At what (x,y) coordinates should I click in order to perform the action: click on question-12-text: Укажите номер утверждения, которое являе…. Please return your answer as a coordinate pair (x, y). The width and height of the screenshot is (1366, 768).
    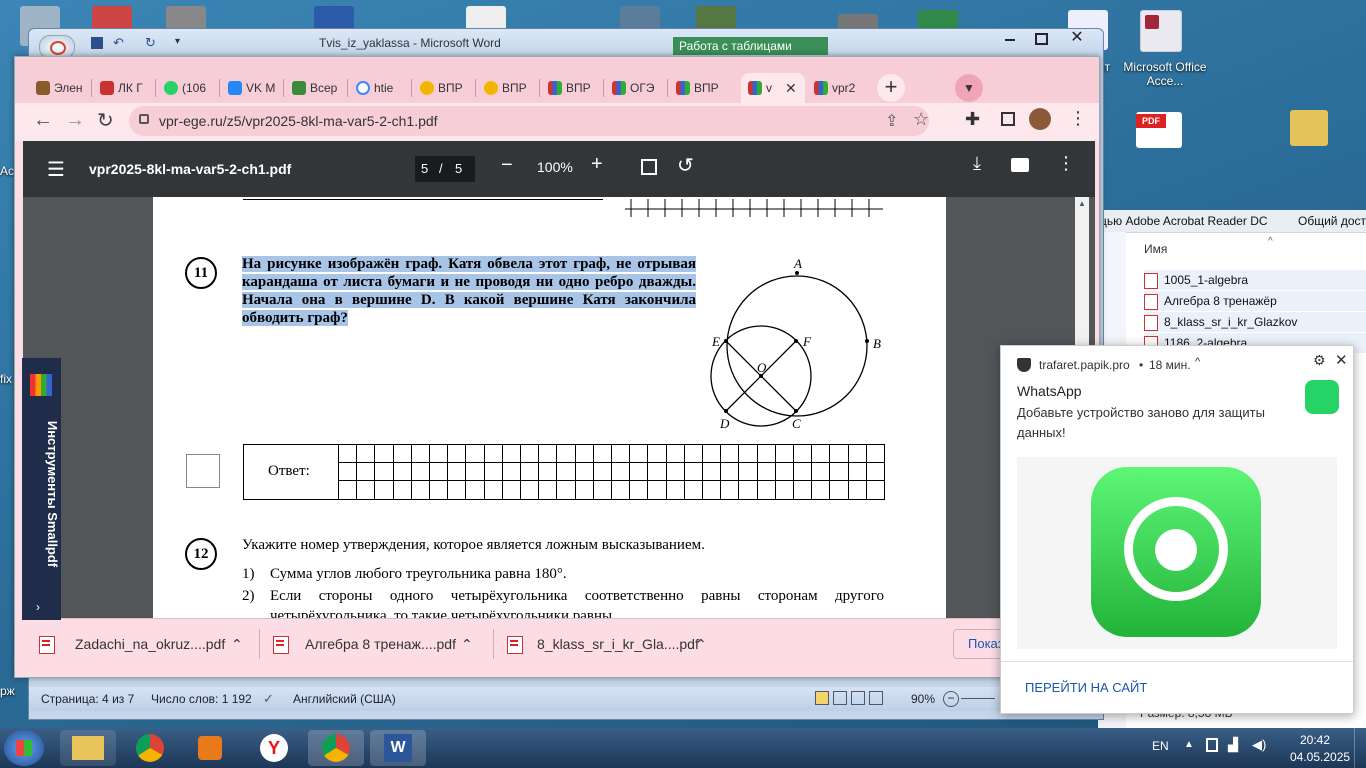
    Looking at the image, I should click on (572, 545).